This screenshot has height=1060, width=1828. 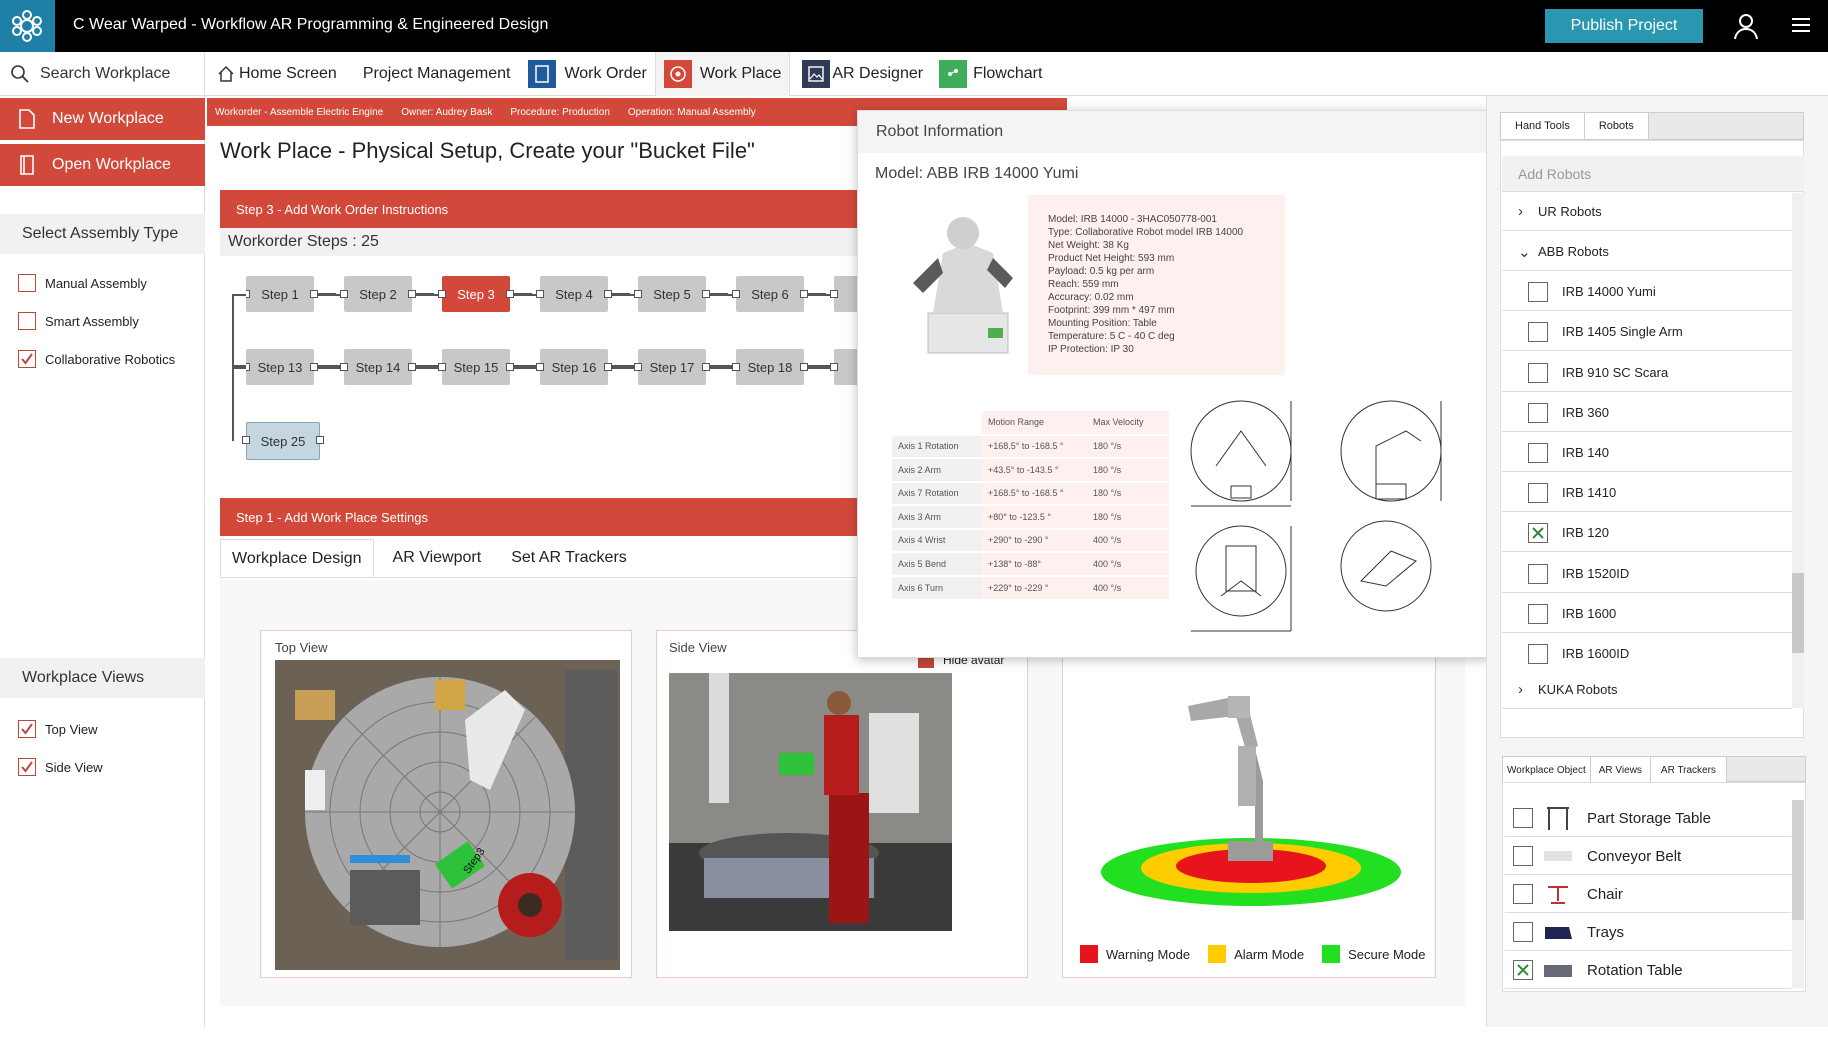 I want to click on tab-ar-viewport: AR Viewport, so click(x=437, y=558).